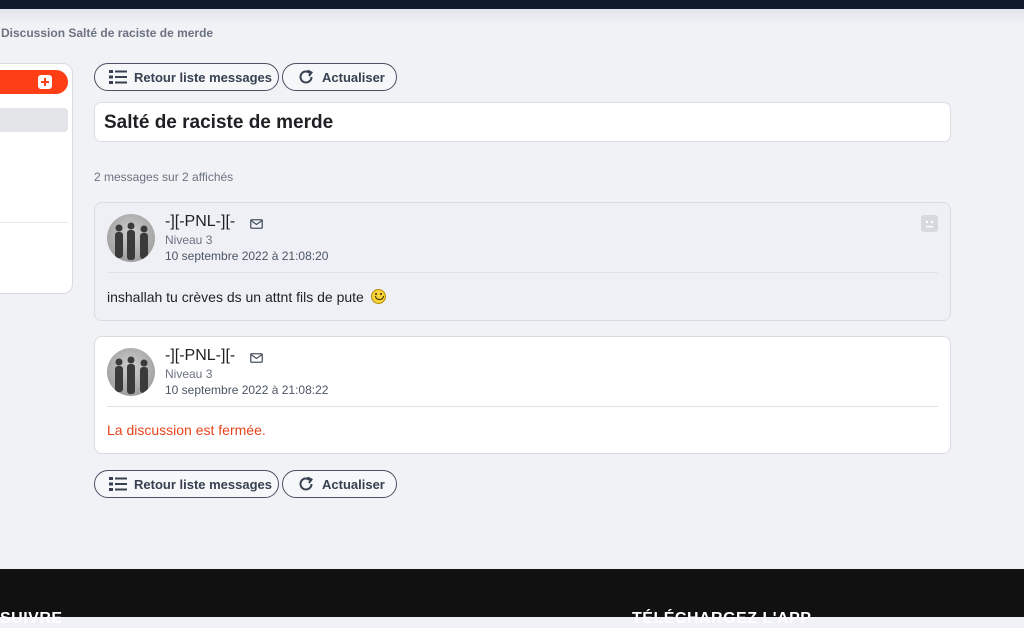 The image size is (1024, 628). I want to click on message-date: 10 septembre 2022 à 21:08:20, so click(246, 256).